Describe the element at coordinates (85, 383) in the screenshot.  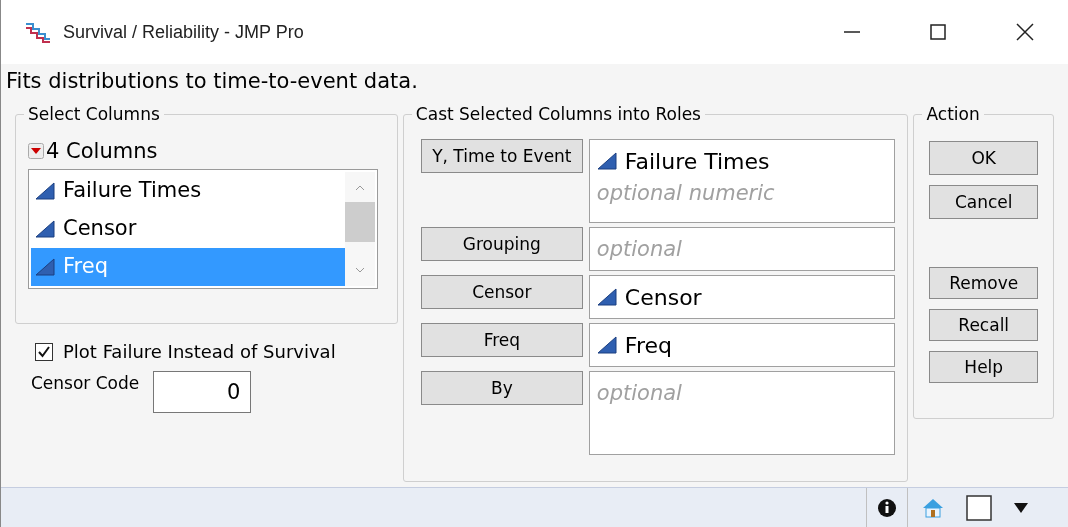
I see `field-label: Censor Code` at that location.